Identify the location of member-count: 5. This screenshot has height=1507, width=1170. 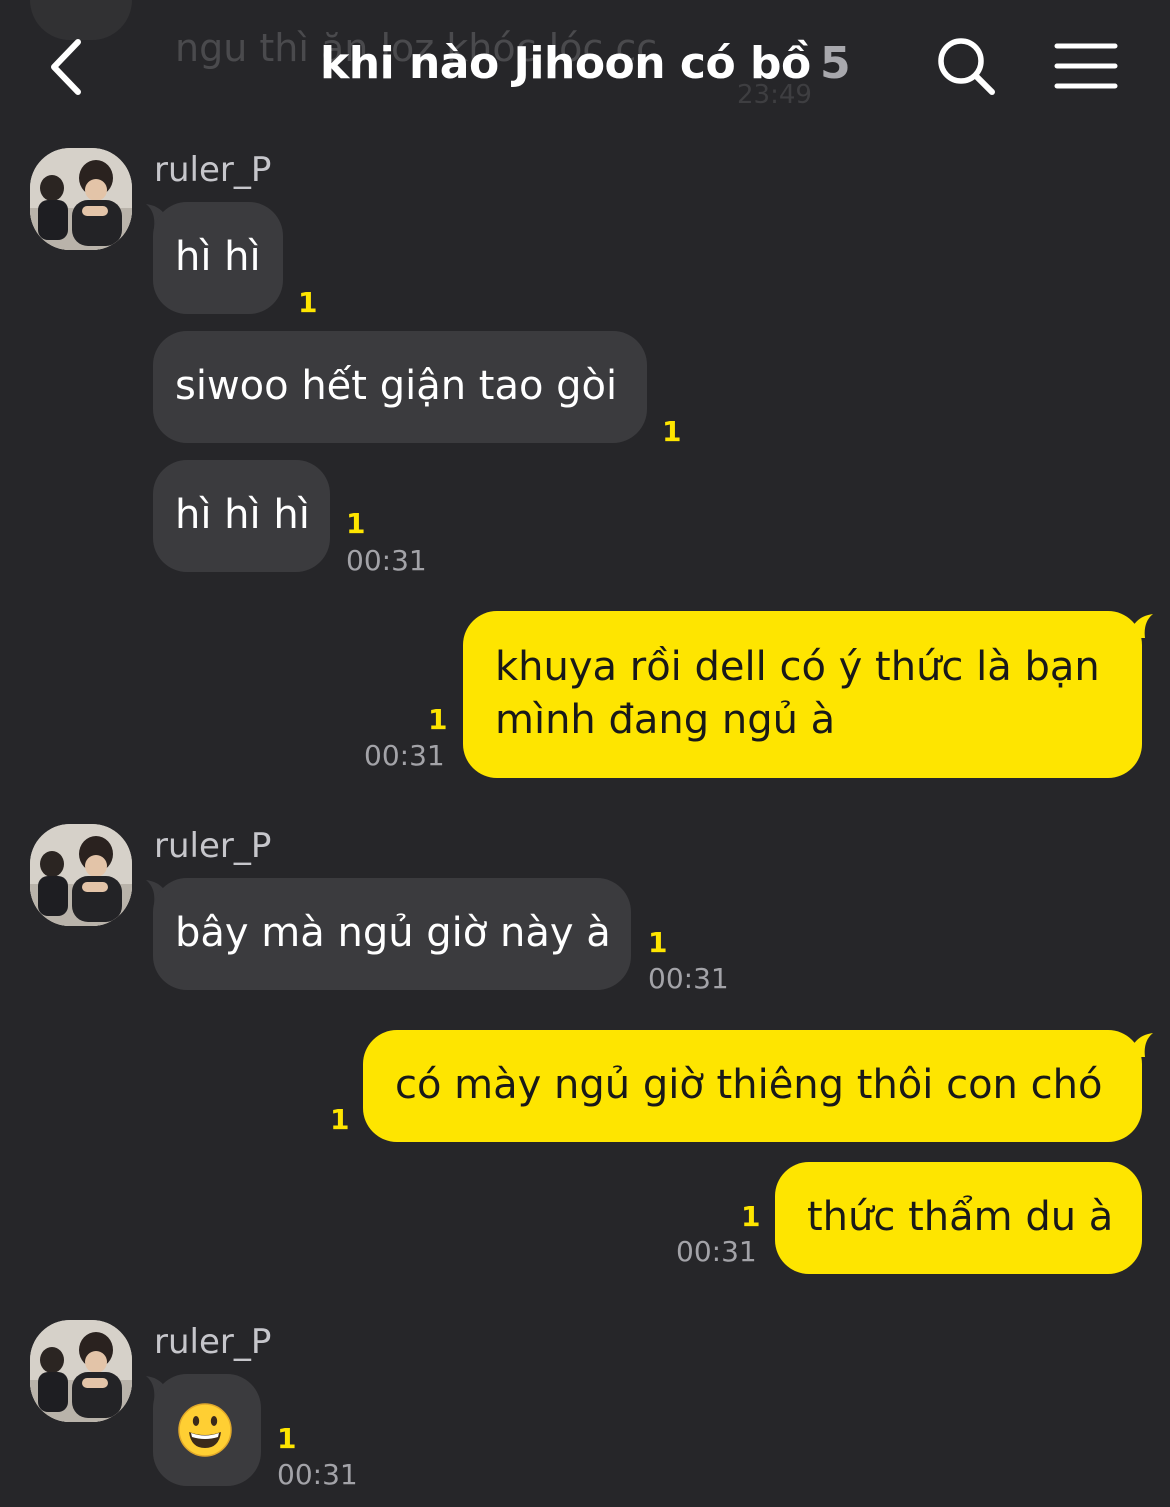
(835, 63).